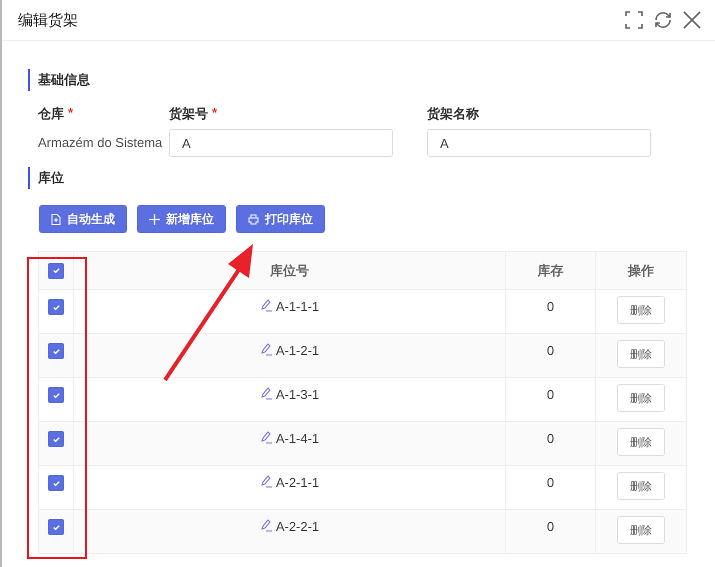  What do you see at coordinates (280, 219) in the screenshot?
I see `toolbar-button: 打印库位` at bounding box center [280, 219].